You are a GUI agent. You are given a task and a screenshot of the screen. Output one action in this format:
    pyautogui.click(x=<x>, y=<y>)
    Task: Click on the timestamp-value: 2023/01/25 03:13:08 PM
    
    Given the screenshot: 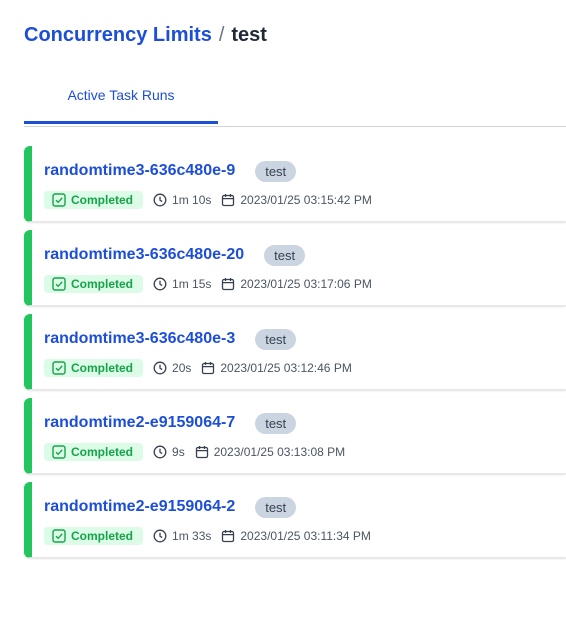 What is the action you would take?
    pyautogui.click(x=279, y=452)
    